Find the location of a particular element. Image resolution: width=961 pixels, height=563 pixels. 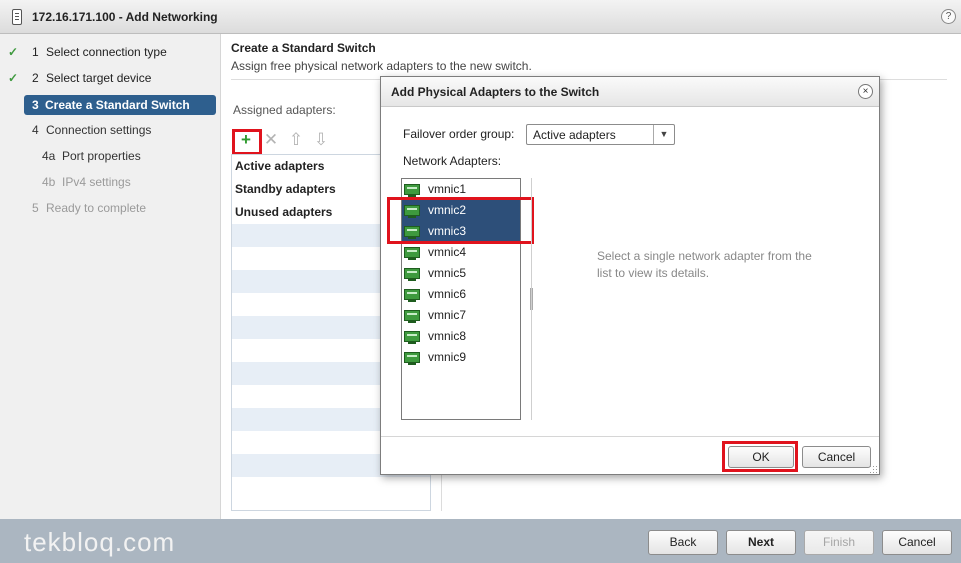

list-item-vmnic9: vmnic9 is located at coordinates (461, 357).